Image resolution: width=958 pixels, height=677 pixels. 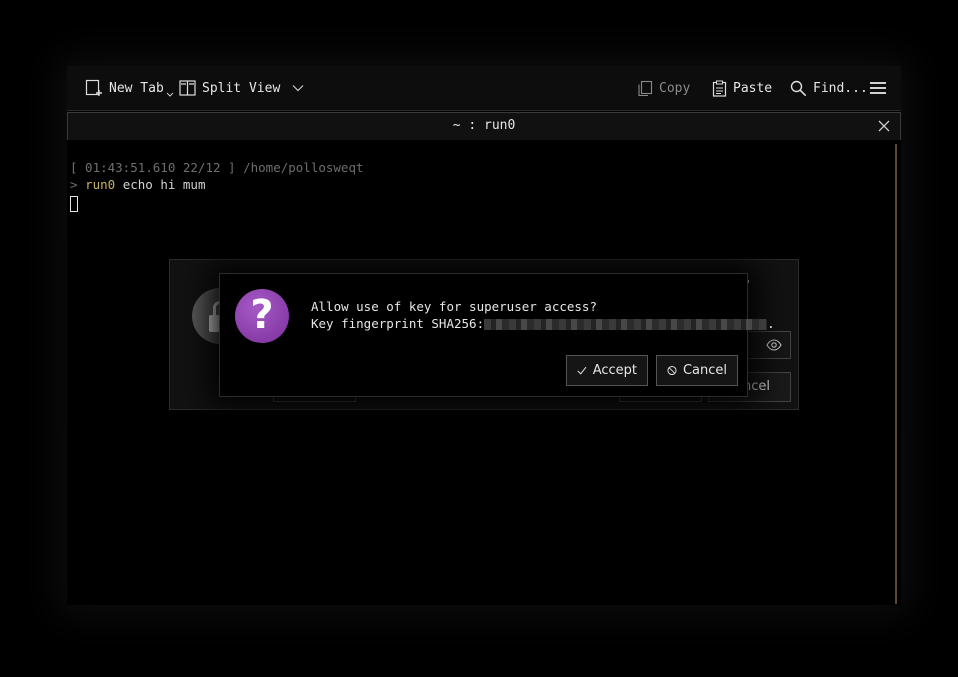 I want to click on menu-button, so click(x=878, y=88).